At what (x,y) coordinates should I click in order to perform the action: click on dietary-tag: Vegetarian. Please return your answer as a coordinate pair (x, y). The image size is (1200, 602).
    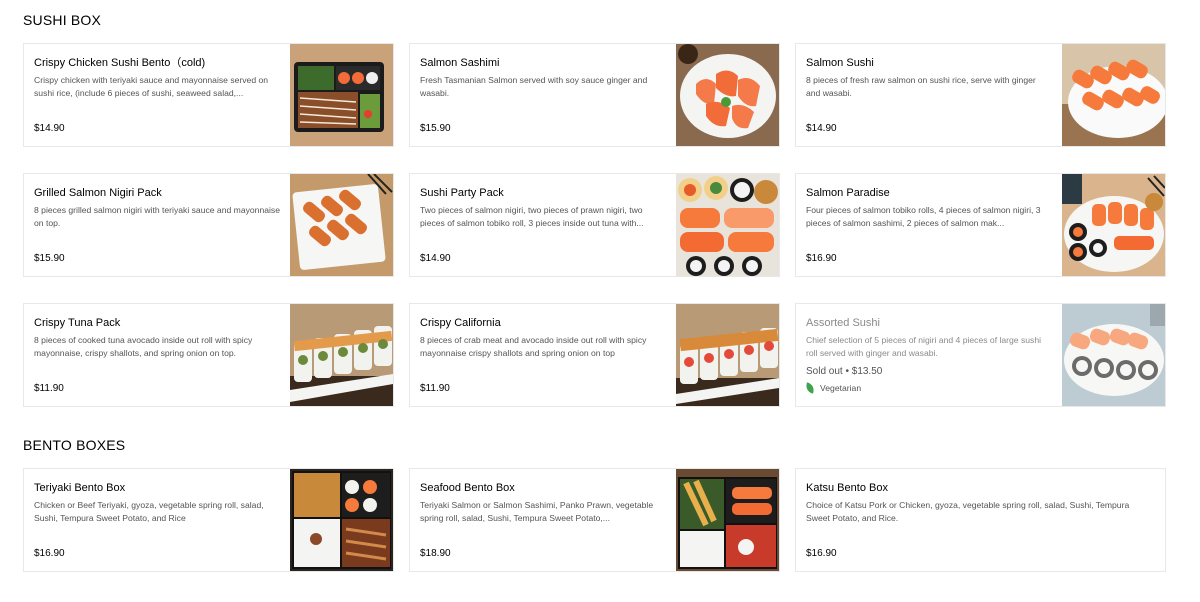
    Looking at the image, I should click on (833, 388).